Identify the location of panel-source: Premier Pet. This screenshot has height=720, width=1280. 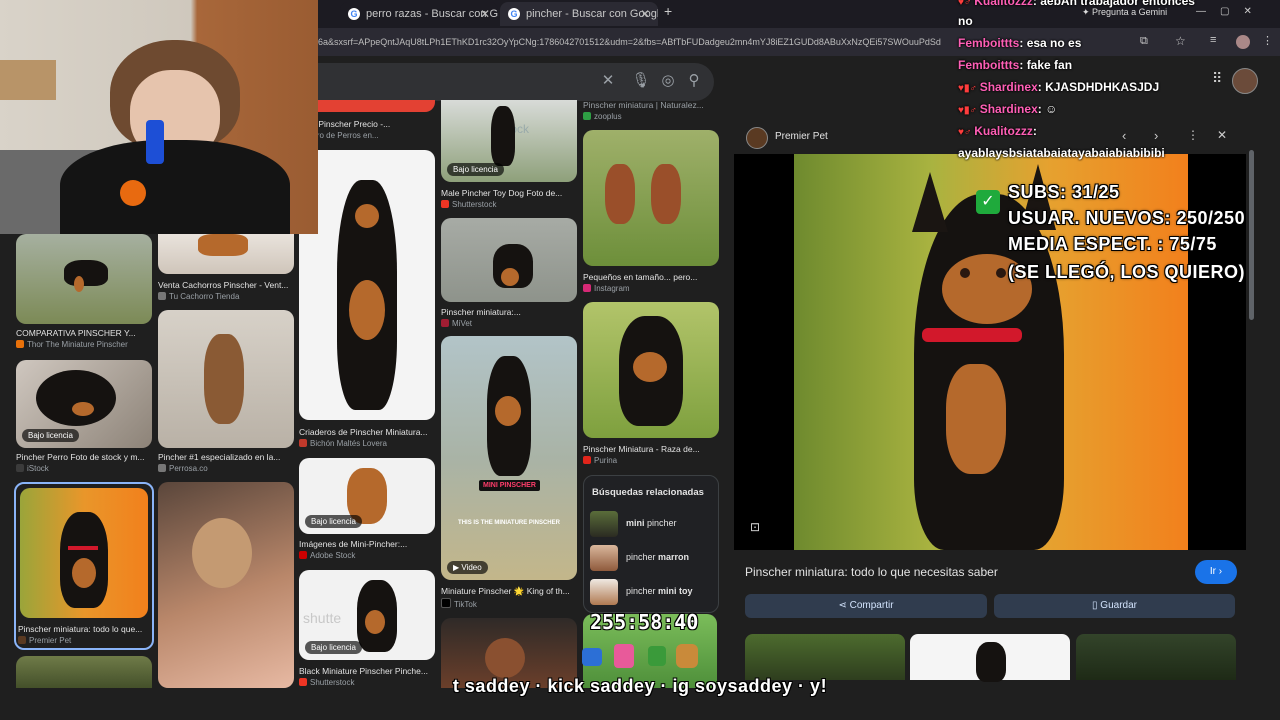
(801, 136).